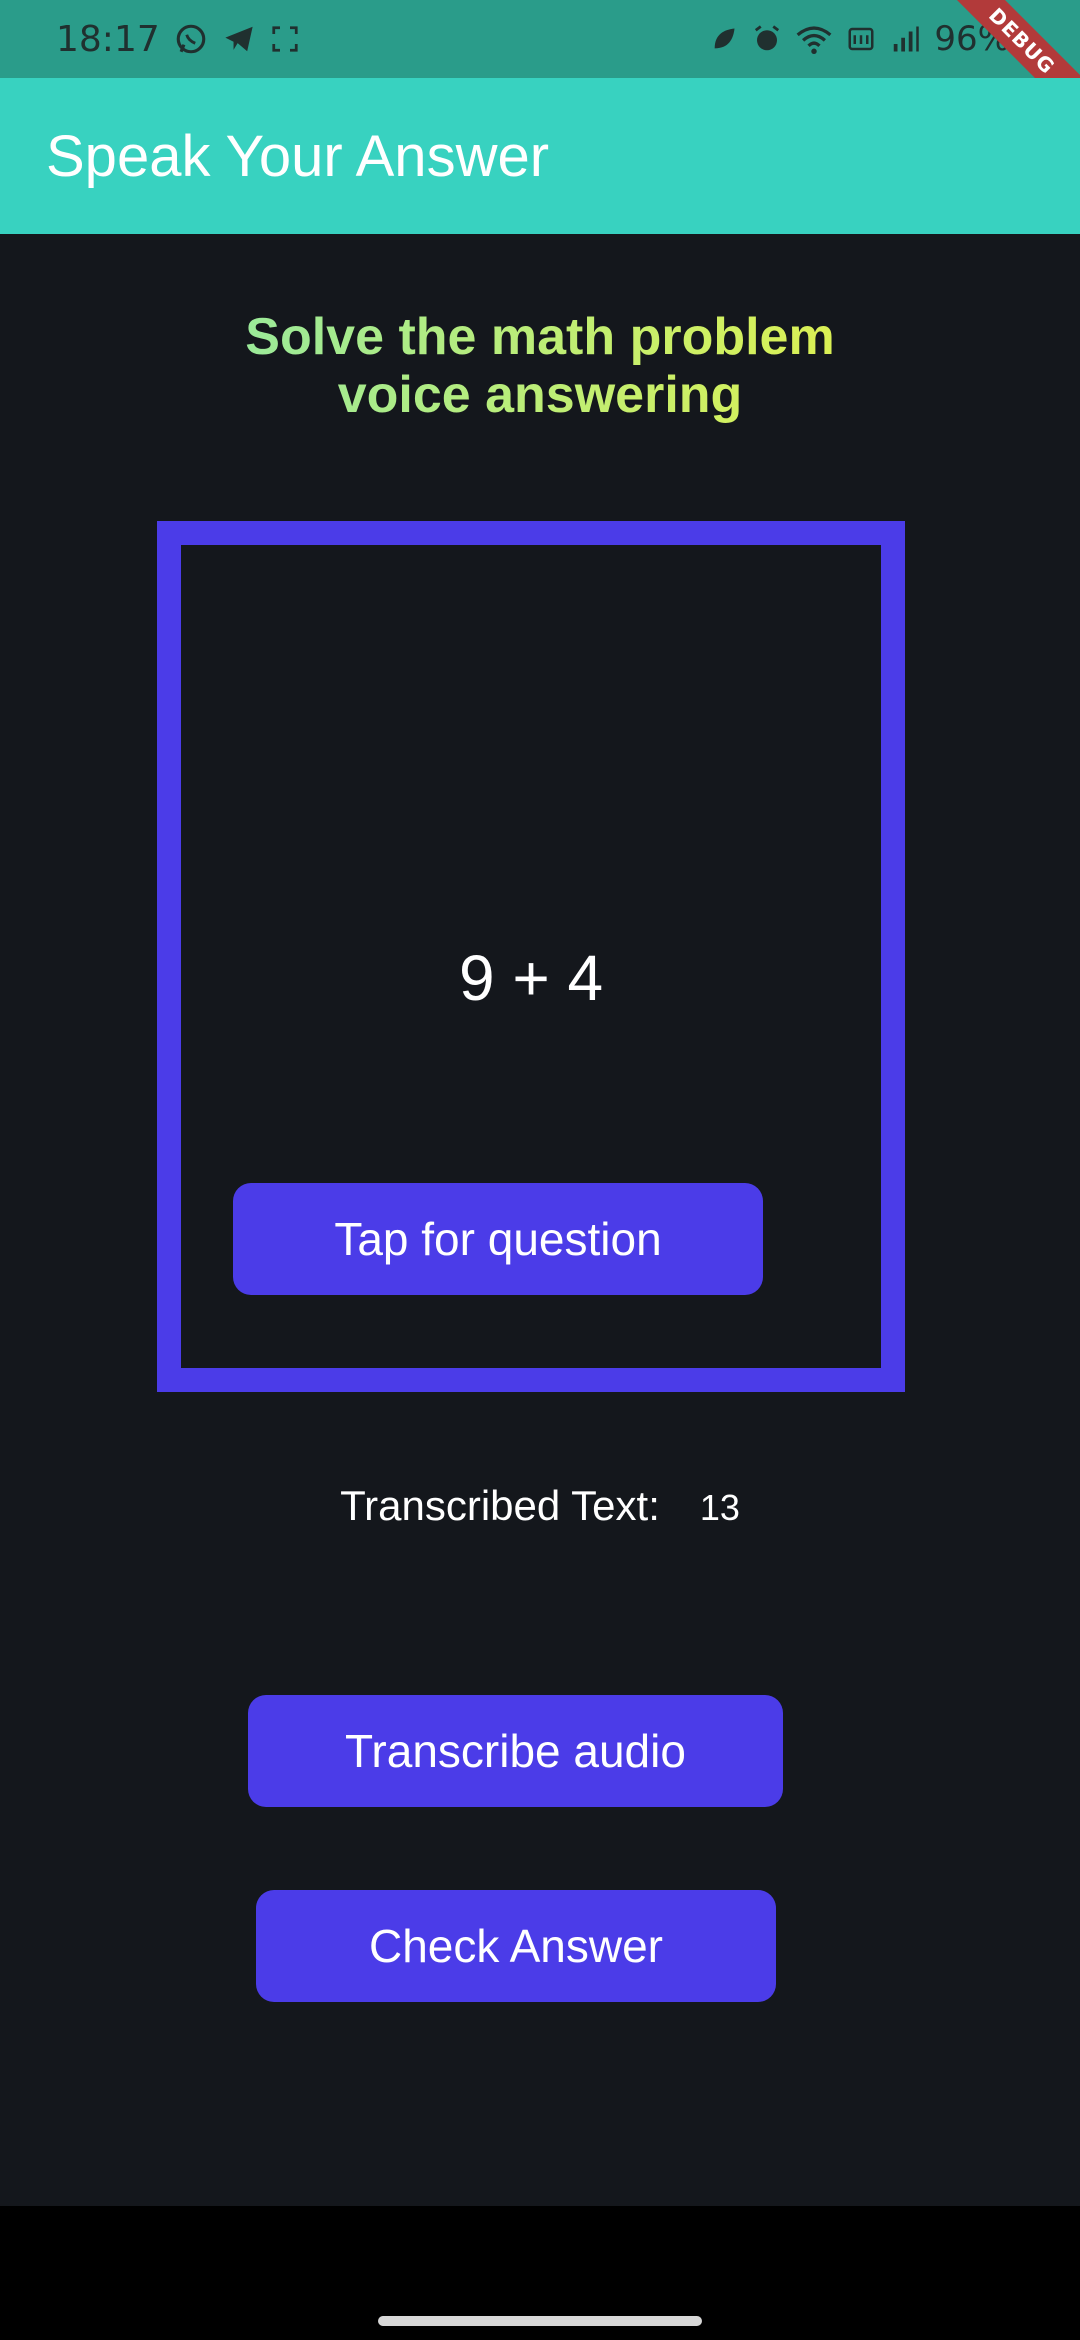 The image size is (1080, 2340). I want to click on signal-icon, so click(905, 39).